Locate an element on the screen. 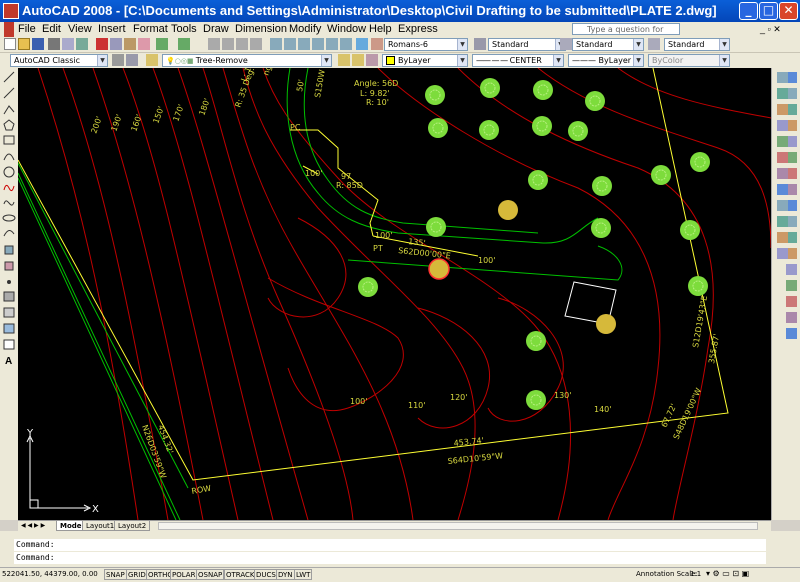 The image size is (800, 582). workspace-save-icon is located at coordinates (132, 60).